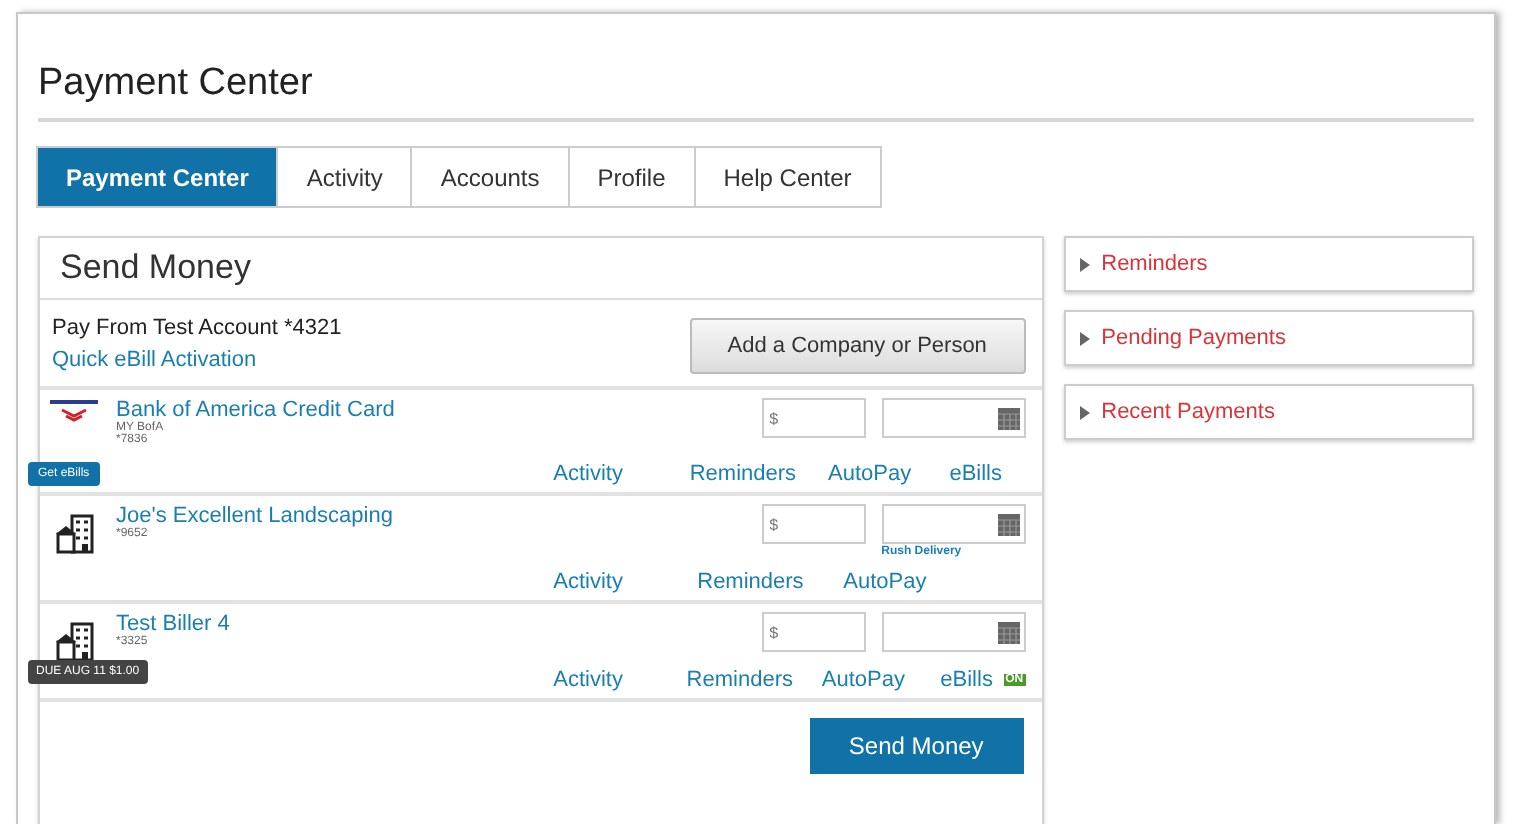 The image size is (1518, 824). Describe the element at coordinates (154, 360) in the screenshot. I see `quick-ebill-link: Quick eBill Activation` at that location.